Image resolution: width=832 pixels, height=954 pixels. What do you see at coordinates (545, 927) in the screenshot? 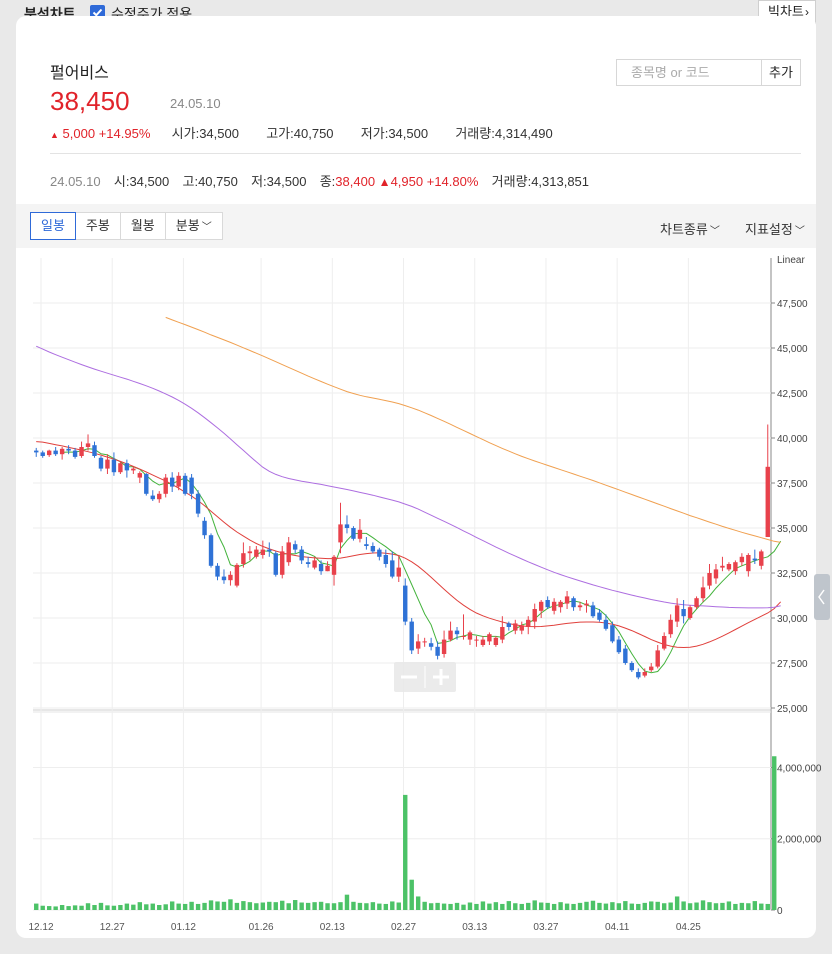
I see `x-tick-label: 03.27` at bounding box center [545, 927].